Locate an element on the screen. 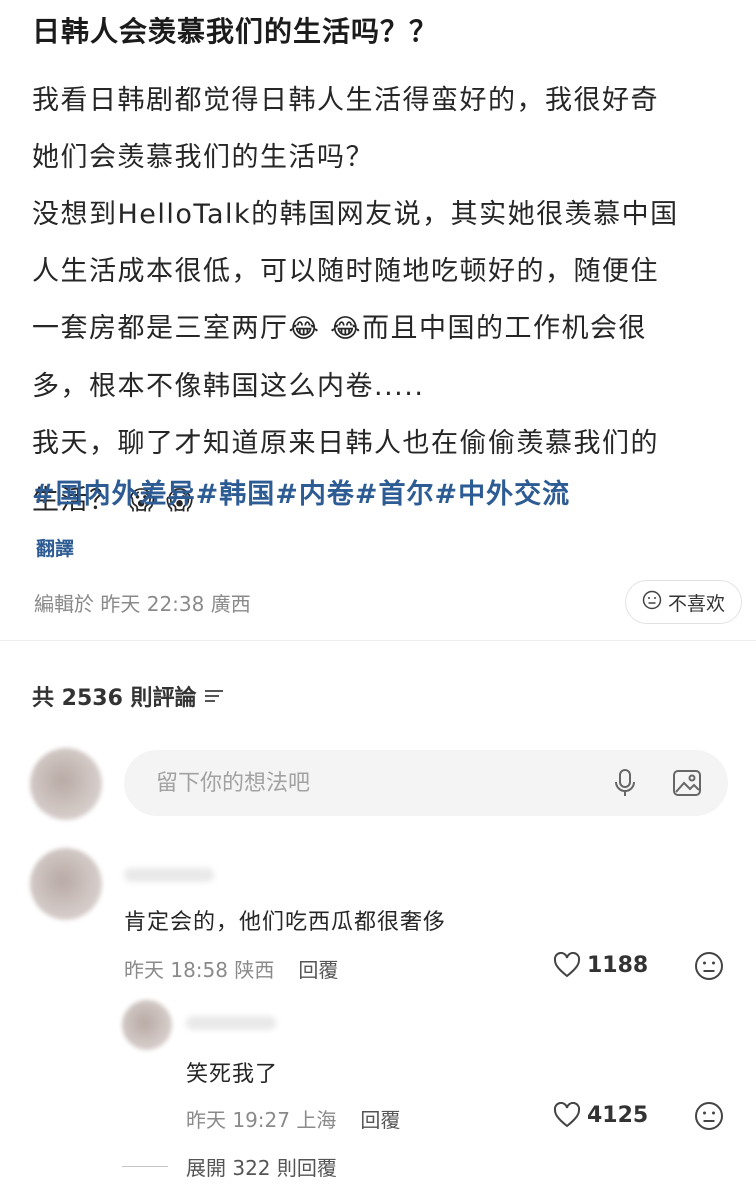 The width and height of the screenshot is (756, 1200). body-line-part: 而且中国的工作机会很 is located at coordinates (505, 328).